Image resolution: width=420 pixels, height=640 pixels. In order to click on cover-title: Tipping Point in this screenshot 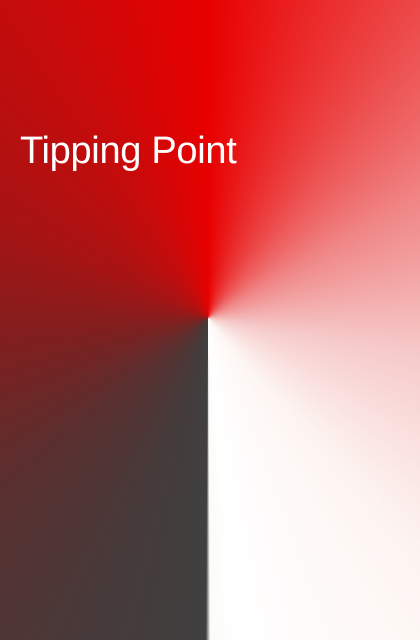, I will do `click(128, 151)`.